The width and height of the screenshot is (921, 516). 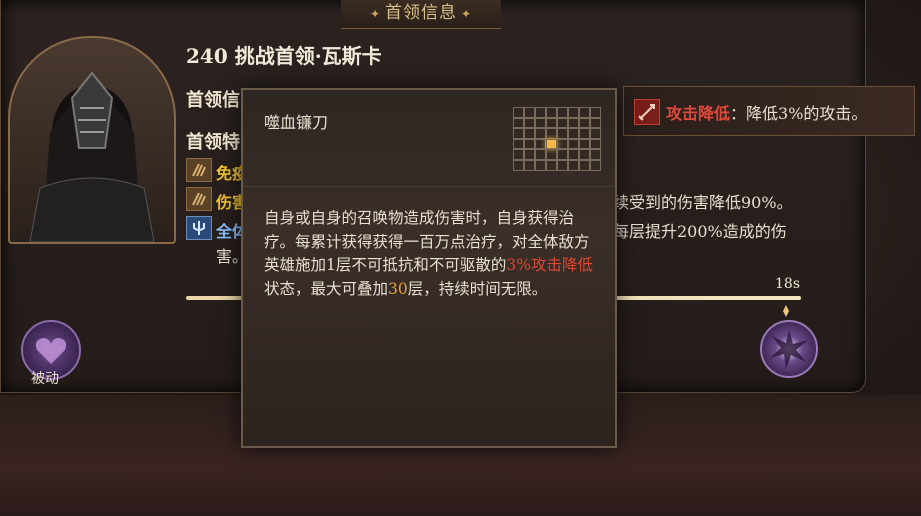 I want to click on boss-portrait, so click(x=92, y=140).